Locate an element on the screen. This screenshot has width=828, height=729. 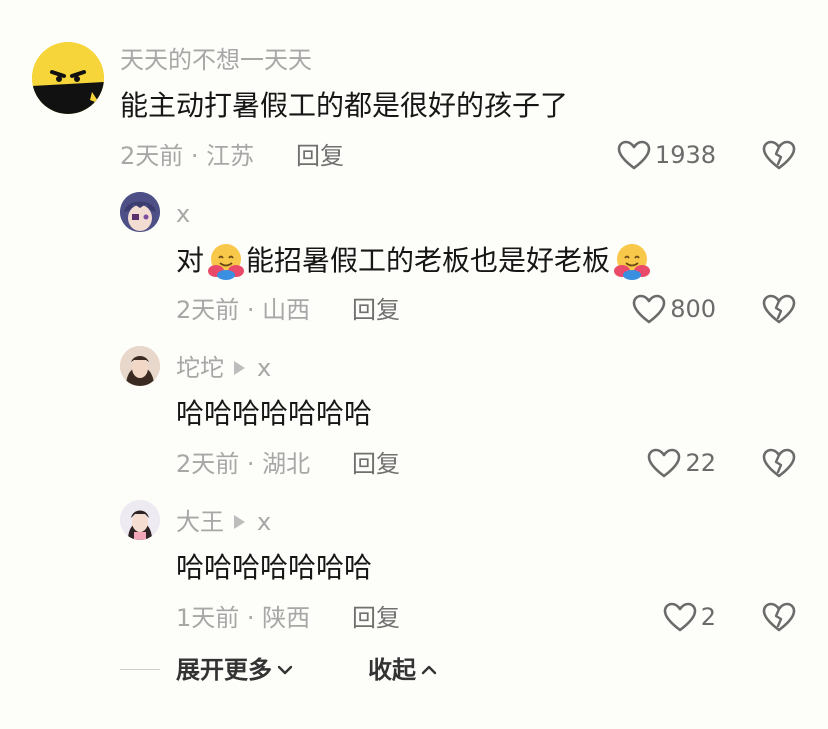
reply-text-part: 对 is located at coordinates (190, 260).